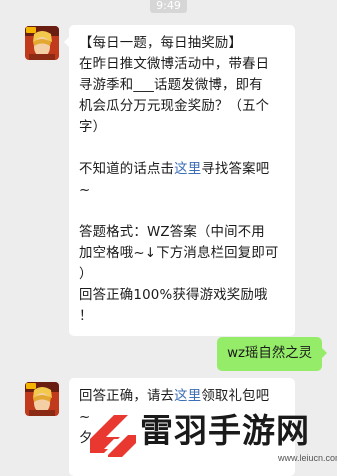 This screenshot has width=337, height=476. I want to click on confirm-prefix: 回答正确，请去, so click(127, 396).